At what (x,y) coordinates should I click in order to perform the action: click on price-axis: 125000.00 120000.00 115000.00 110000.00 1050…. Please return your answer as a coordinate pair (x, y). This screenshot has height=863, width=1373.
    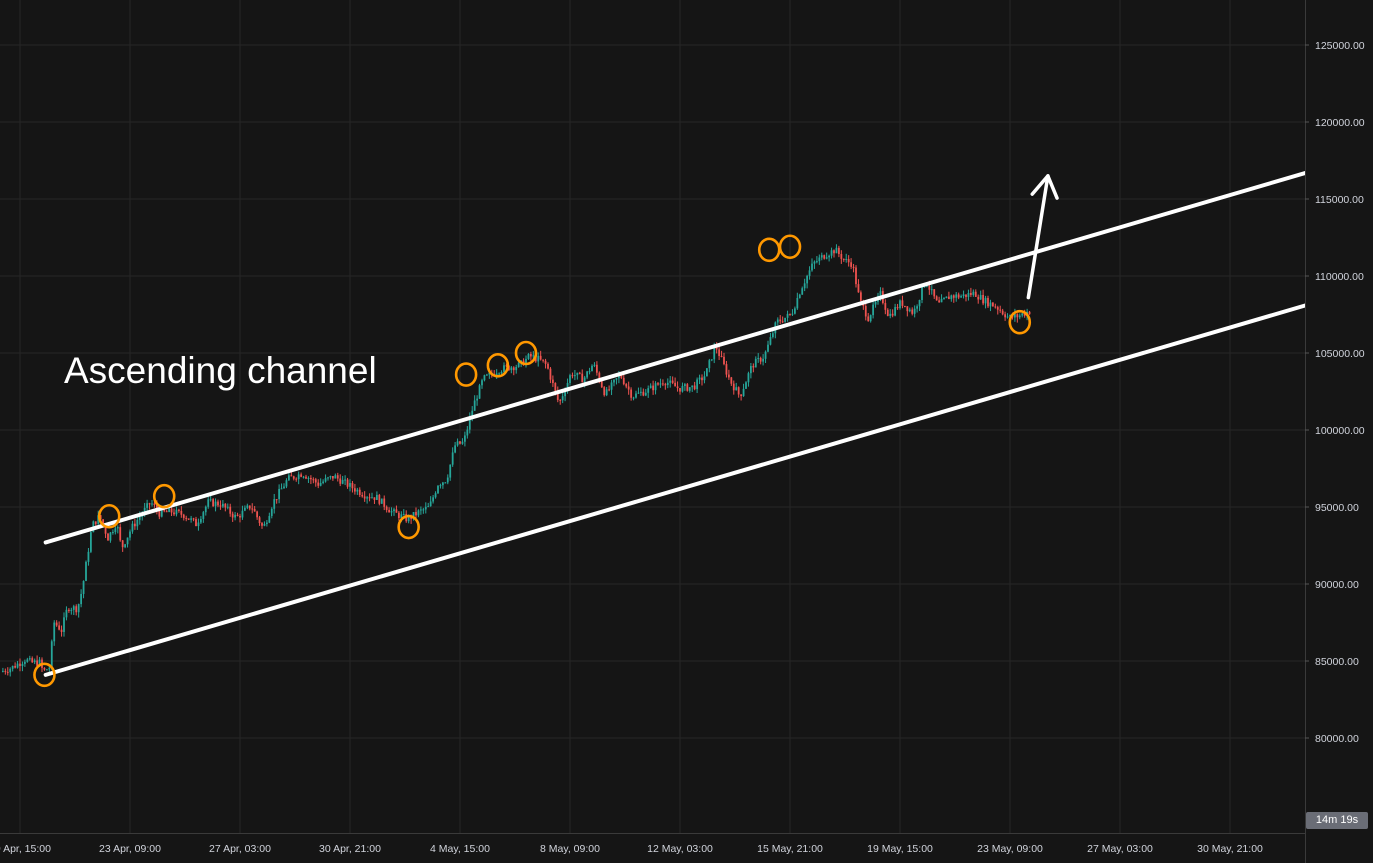
    Looking at the image, I should click on (1339, 431).